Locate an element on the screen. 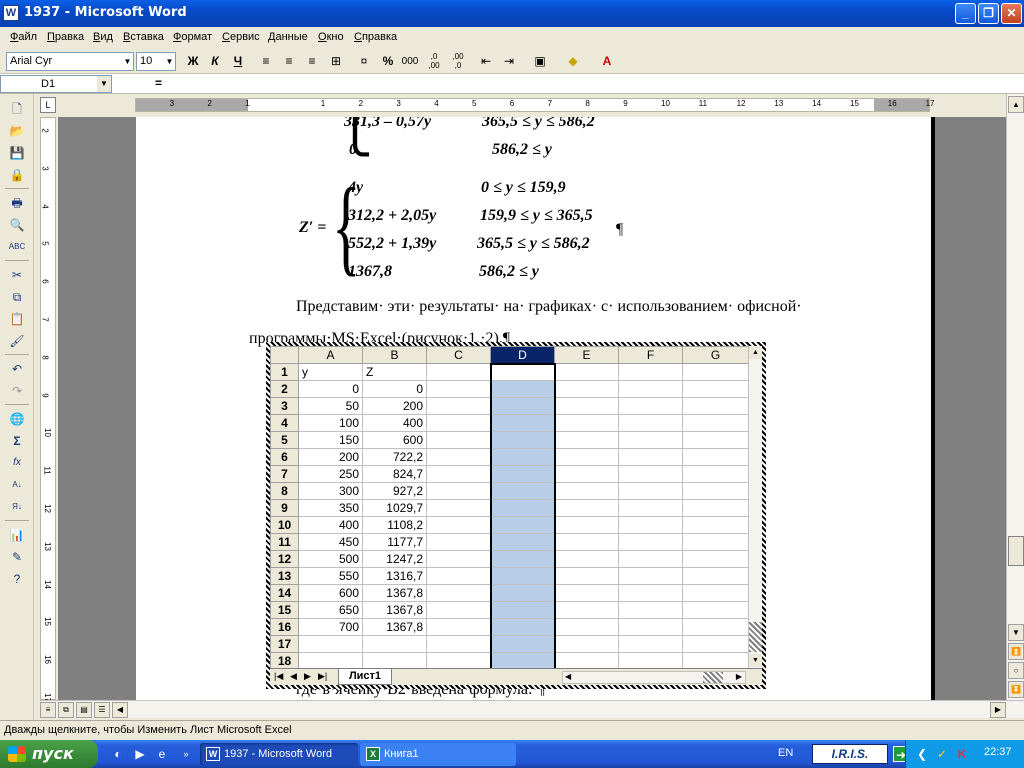 Image resolution: width=1024 pixels, height=768 pixels. cell-a11: 450 is located at coordinates (330, 542).